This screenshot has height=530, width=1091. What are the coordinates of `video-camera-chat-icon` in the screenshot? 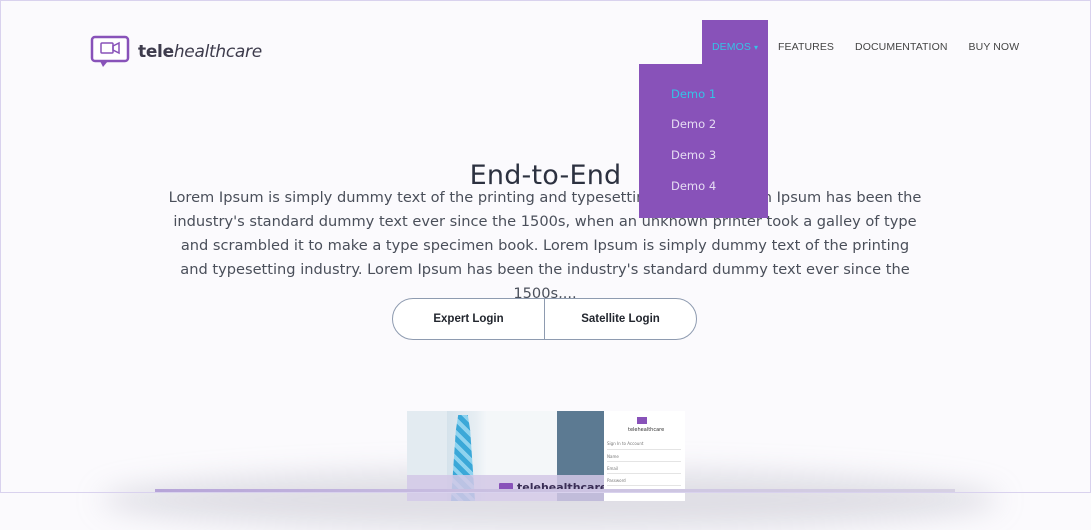 It's located at (110, 52).